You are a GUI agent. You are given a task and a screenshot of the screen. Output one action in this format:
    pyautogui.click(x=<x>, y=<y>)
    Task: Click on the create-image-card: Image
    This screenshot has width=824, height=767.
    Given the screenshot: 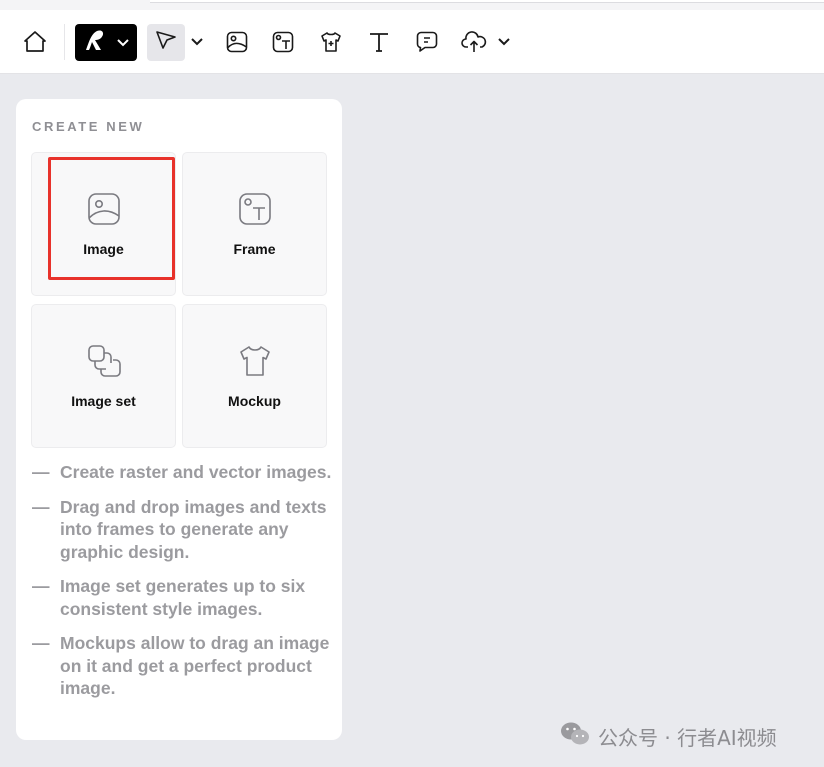 What is the action you would take?
    pyautogui.click(x=103, y=224)
    